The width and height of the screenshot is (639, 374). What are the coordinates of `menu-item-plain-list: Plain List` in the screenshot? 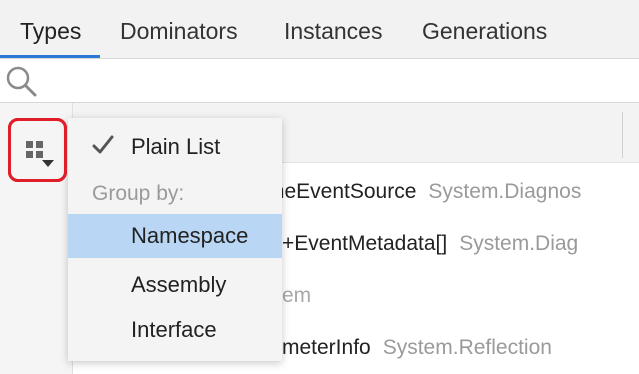 It's located at (175, 147).